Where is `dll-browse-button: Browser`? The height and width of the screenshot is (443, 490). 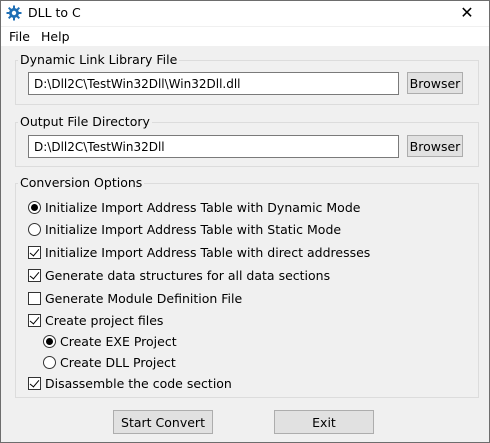
dll-browse-button: Browser is located at coordinates (435, 83).